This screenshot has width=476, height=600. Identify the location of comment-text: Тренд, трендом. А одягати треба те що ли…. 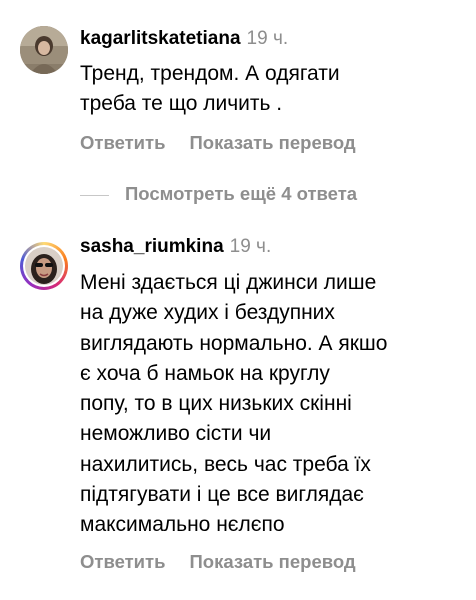
(210, 89).